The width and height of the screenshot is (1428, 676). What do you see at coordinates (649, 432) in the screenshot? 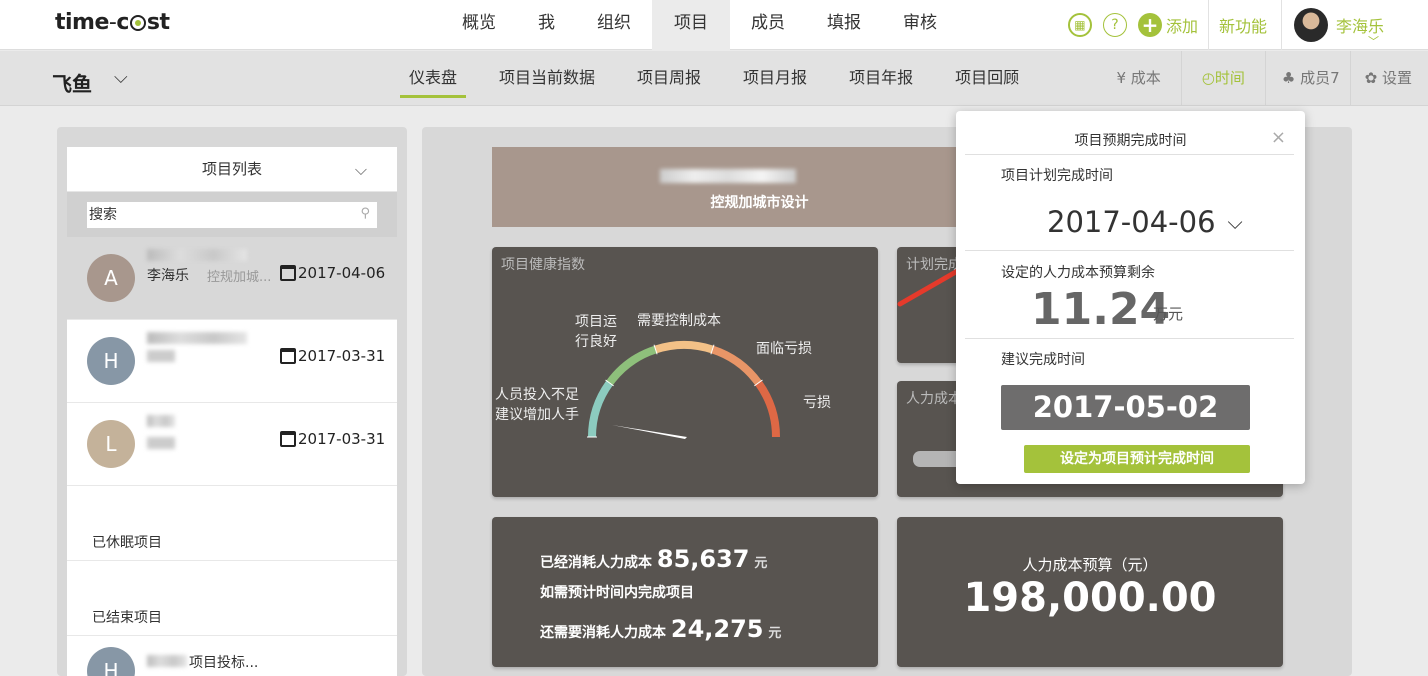
I see `gauge-needle` at bounding box center [649, 432].